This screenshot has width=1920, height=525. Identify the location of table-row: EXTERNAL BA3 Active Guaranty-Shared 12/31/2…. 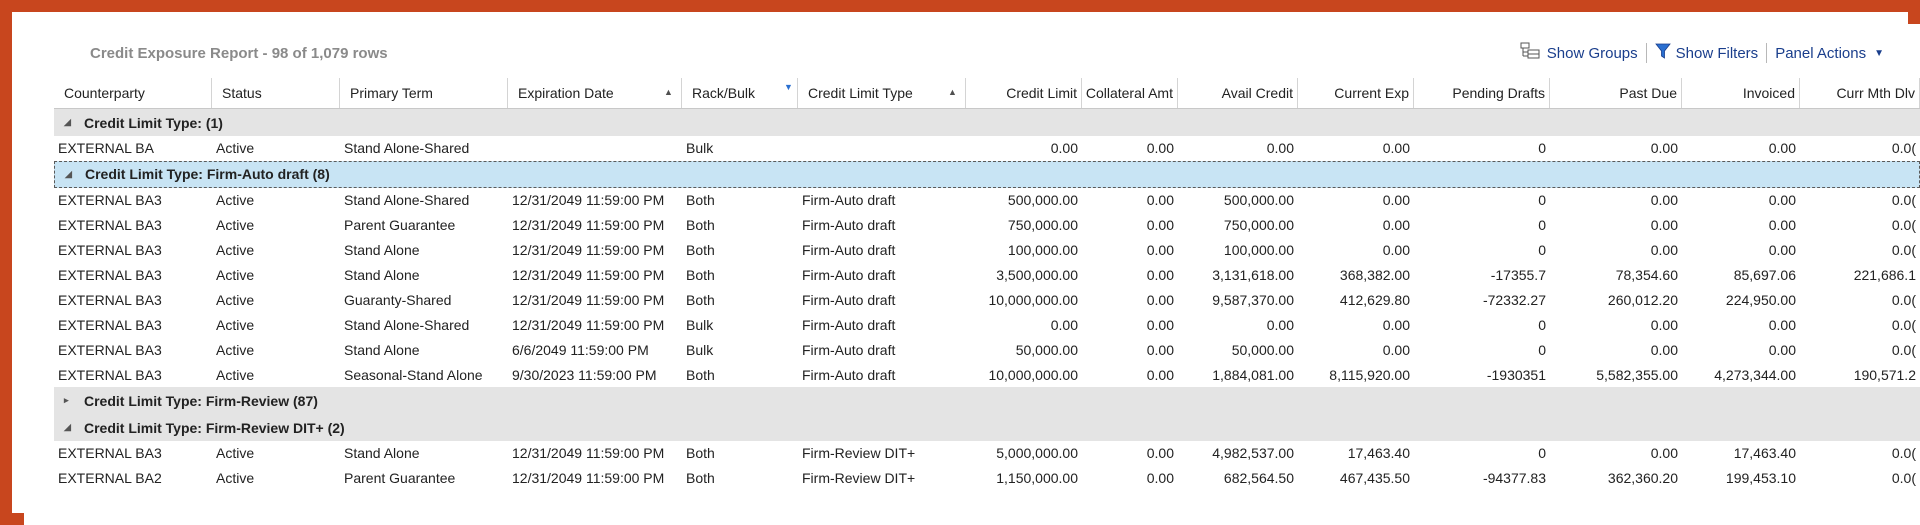
(987, 299).